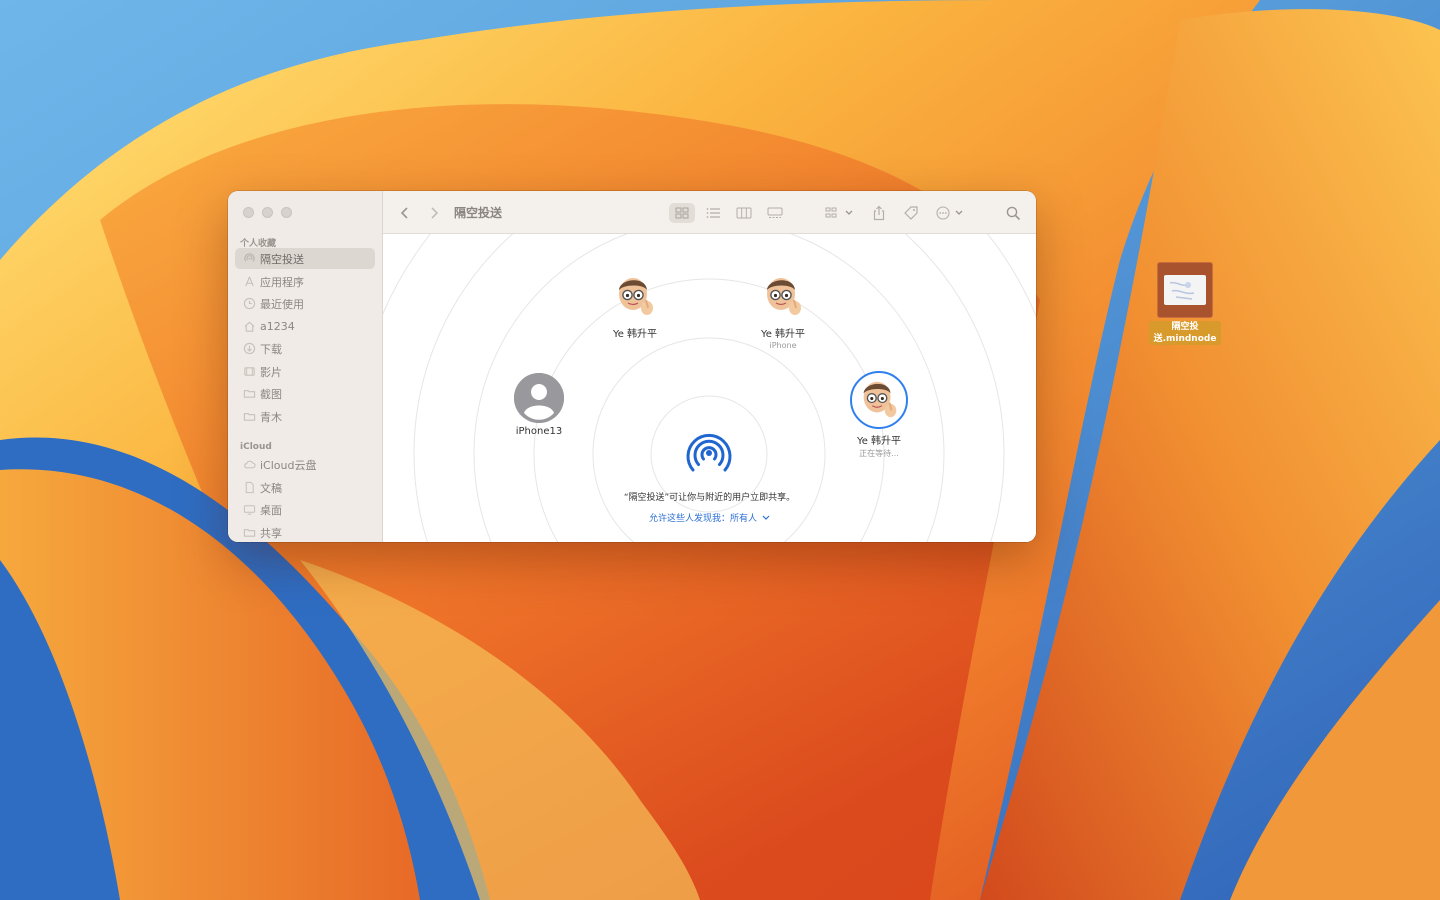 This screenshot has width=1440, height=900. I want to click on discoverability-label: 允许这些人发现我：所有人, so click(703, 519).